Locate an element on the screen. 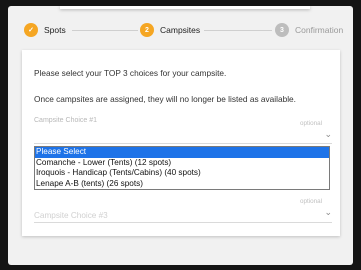 This screenshot has height=270, width=361. stepper: ✓ Spots 2 Campsites 3 Confirmation is located at coordinates (180, 30).